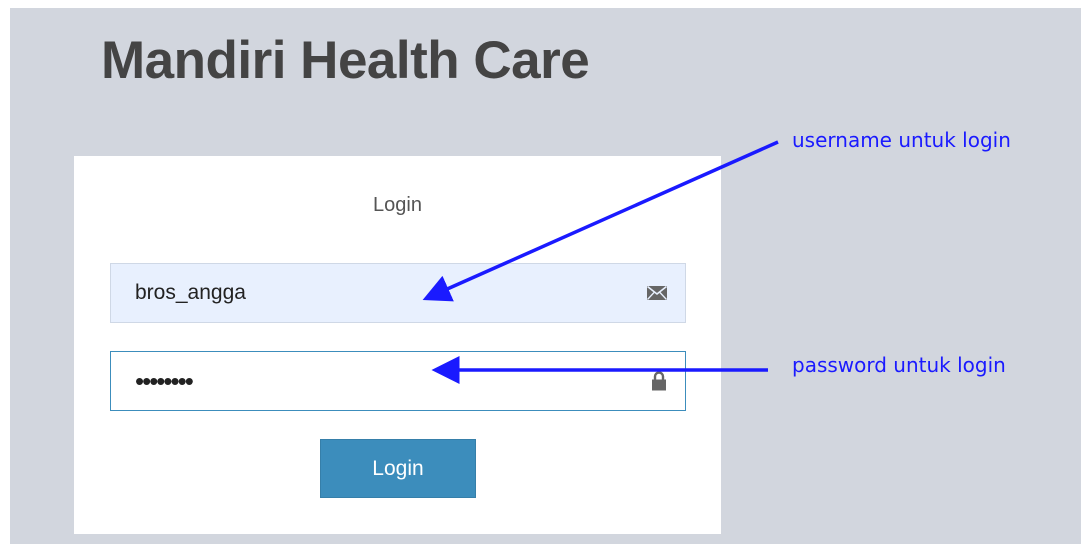 This screenshot has width=1081, height=544. What do you see at coordinates (398, 468) in the screenshot?
I see `login-button: Login` at bounding box center [398, 468].